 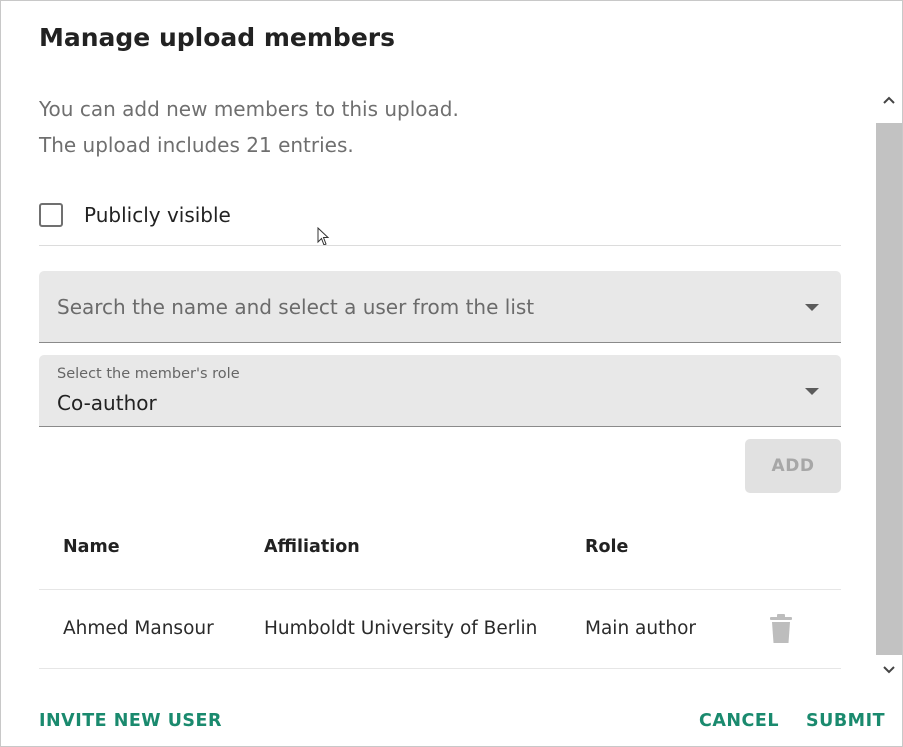 I want to click on publicly-visible-row: Publicly visible, so click(x=135, y=215).